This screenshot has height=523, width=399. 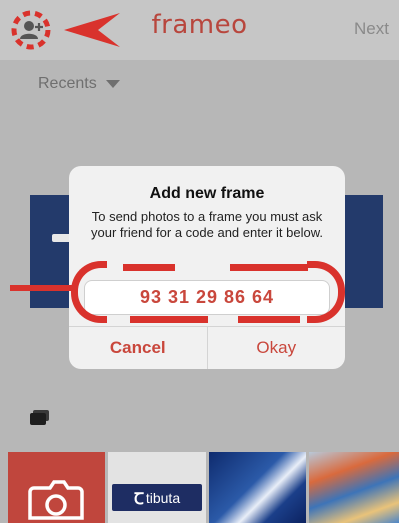 What do you see at coordinates (56, 500) in the screenshot?
I see `camera-icon` at bounding box center [56, 500].